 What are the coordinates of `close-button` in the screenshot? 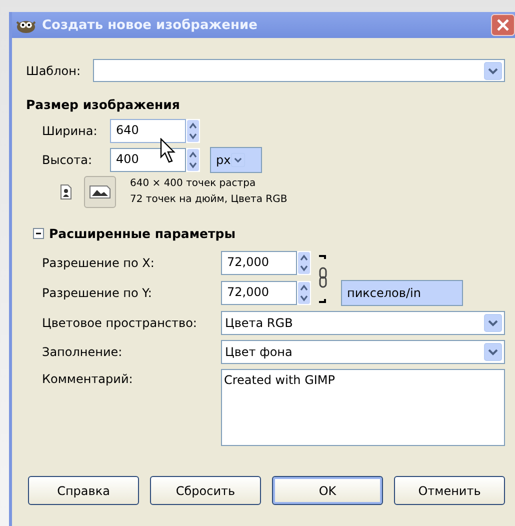 It's located at (503, 25).